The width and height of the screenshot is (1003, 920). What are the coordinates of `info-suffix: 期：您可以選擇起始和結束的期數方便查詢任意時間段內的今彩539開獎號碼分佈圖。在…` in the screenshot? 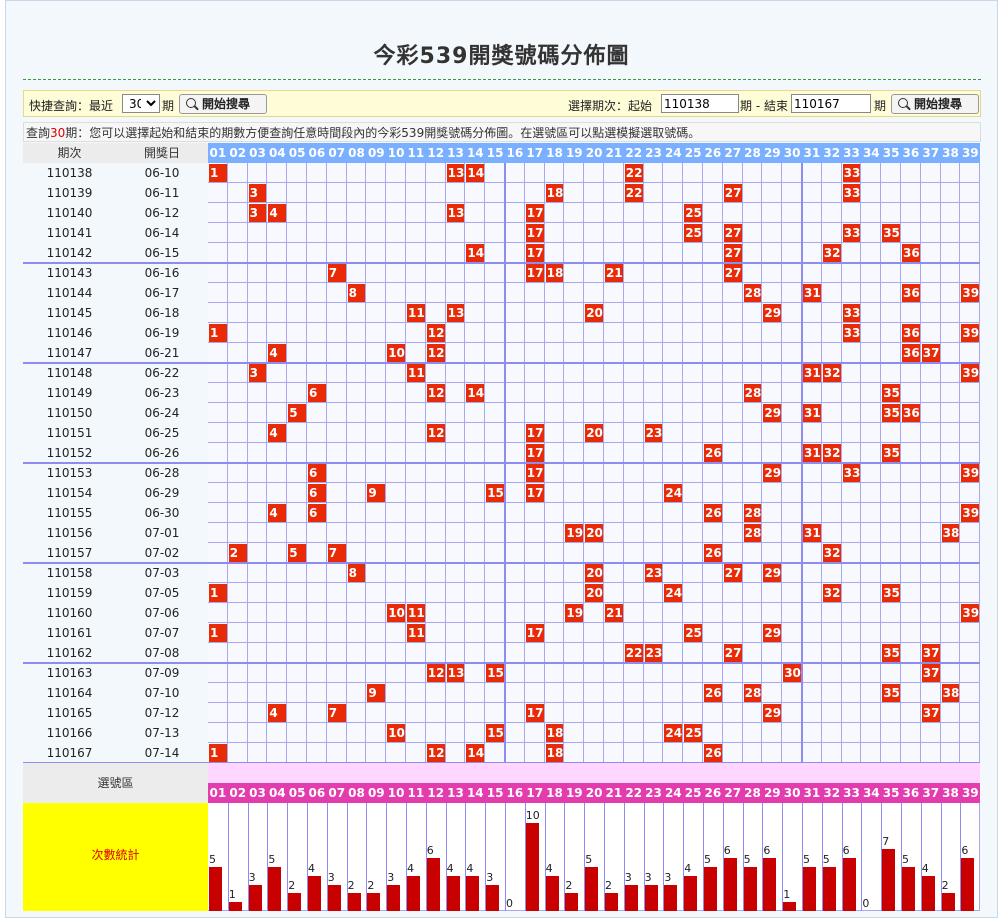 It's located at (383, 133).